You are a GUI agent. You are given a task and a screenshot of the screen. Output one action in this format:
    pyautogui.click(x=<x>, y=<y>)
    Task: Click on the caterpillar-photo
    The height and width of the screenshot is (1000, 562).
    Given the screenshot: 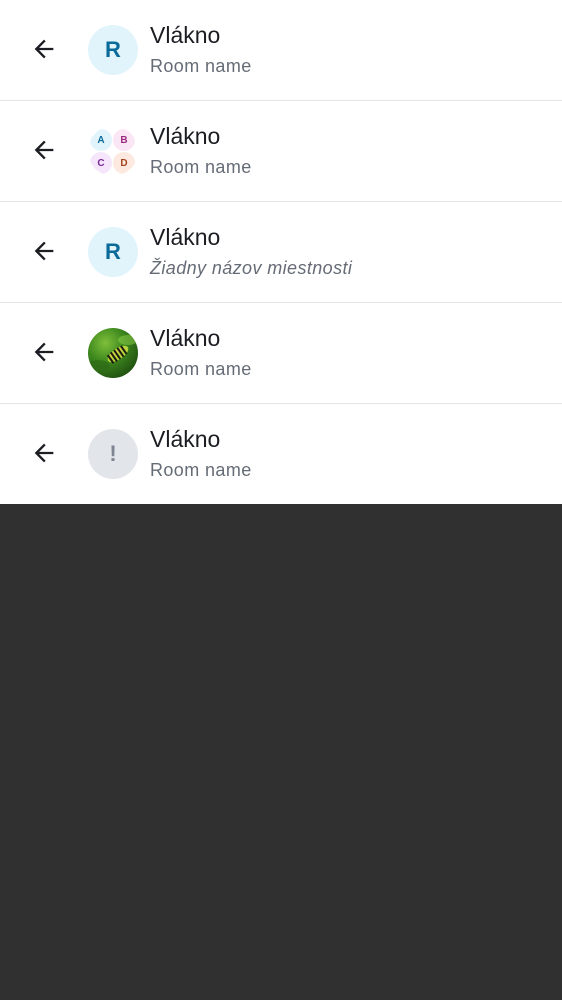 What is the action you would take?
    pyautogui.click(x=113, y=353)
    